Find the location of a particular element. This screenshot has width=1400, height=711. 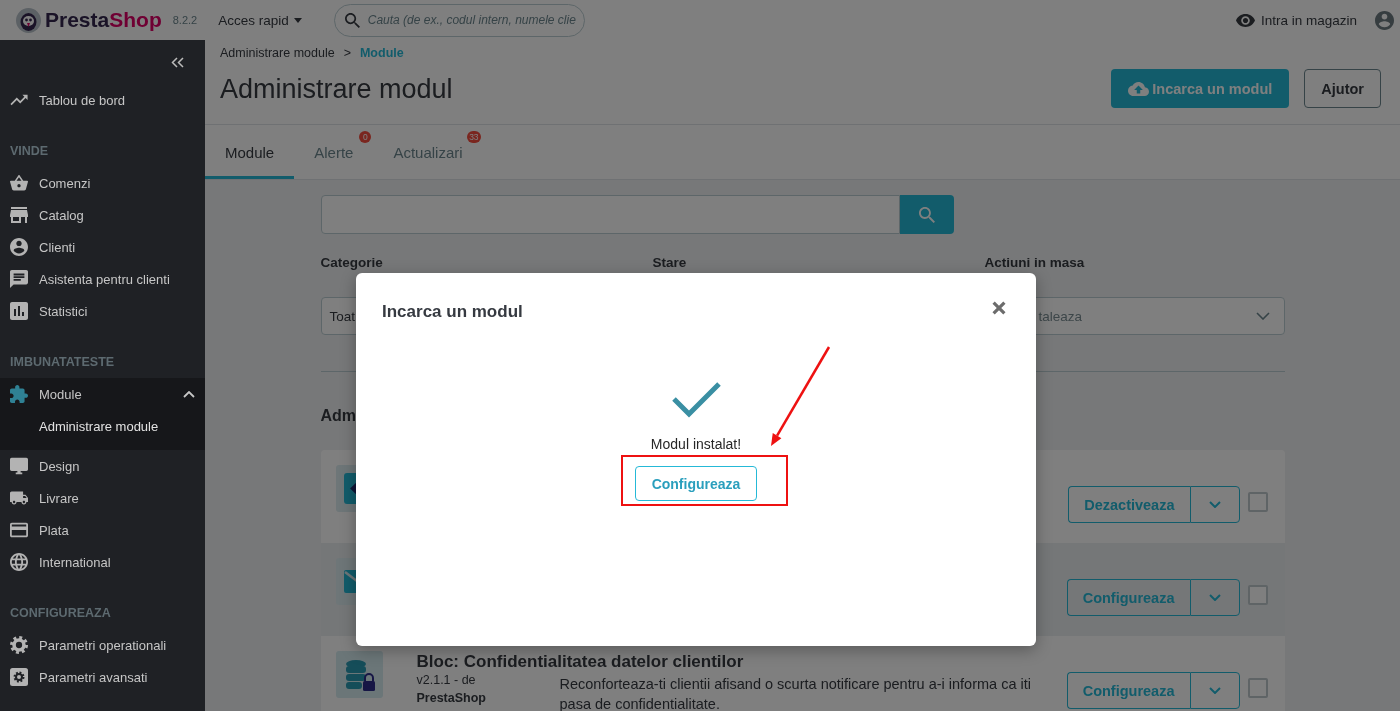

chat-icon is located at coordinates (19, 279).